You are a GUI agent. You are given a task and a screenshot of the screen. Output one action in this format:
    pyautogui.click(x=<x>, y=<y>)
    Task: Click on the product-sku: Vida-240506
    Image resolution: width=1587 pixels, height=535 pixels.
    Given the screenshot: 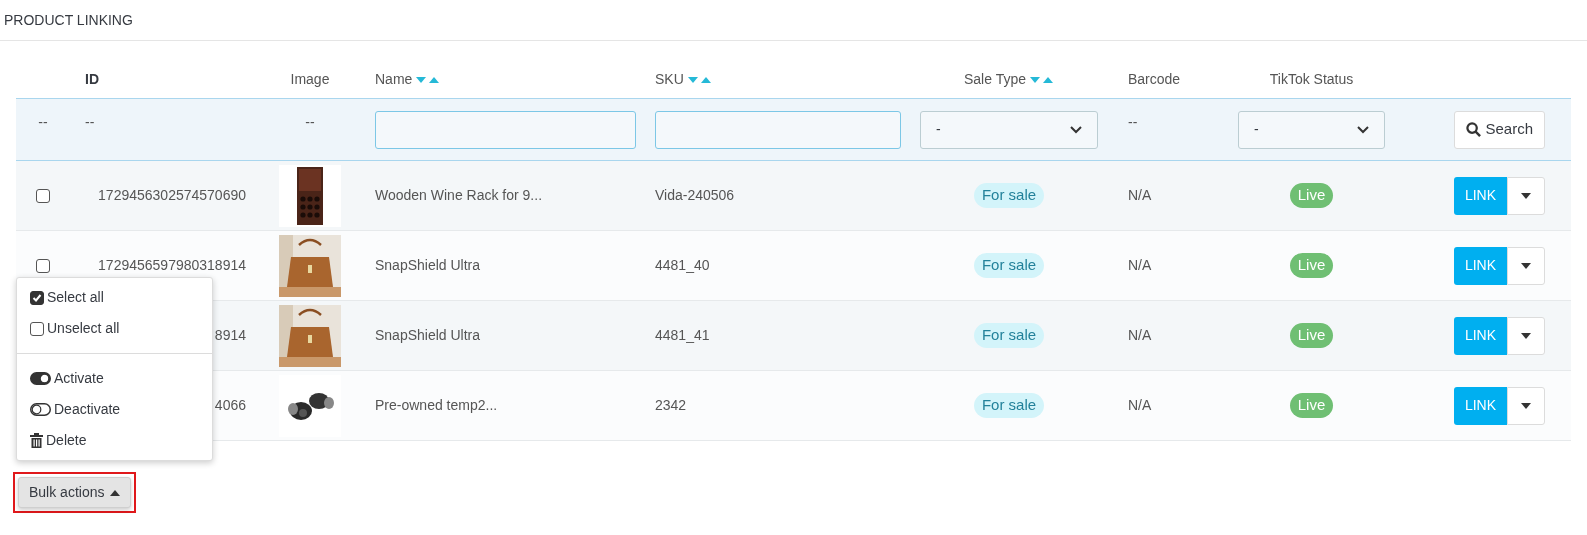 What is the action you would take?
    pyautogui.click(x=695, y=195)
    